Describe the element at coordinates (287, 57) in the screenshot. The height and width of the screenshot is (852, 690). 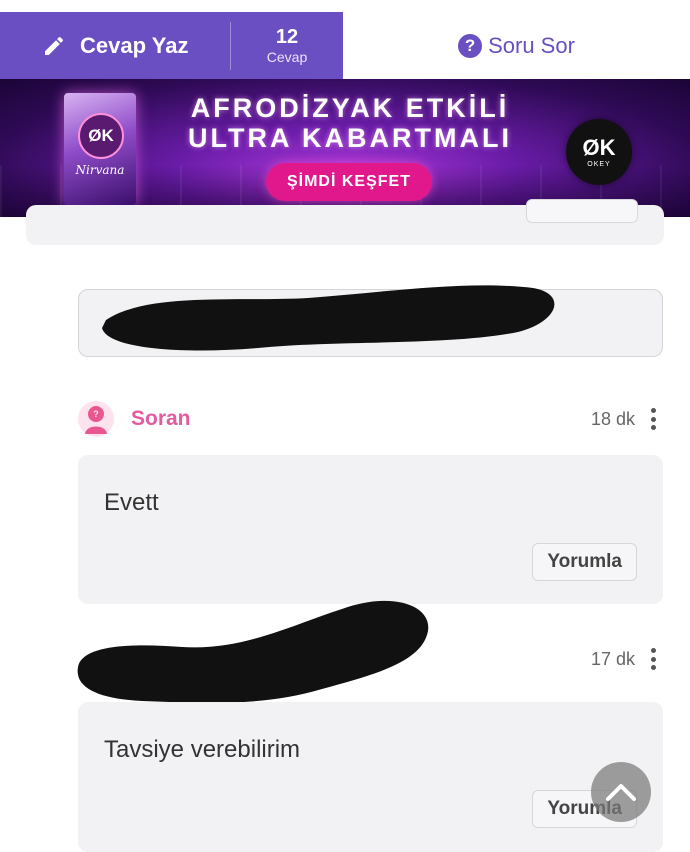
I see `answer-count-unit: Cevap` at that location.